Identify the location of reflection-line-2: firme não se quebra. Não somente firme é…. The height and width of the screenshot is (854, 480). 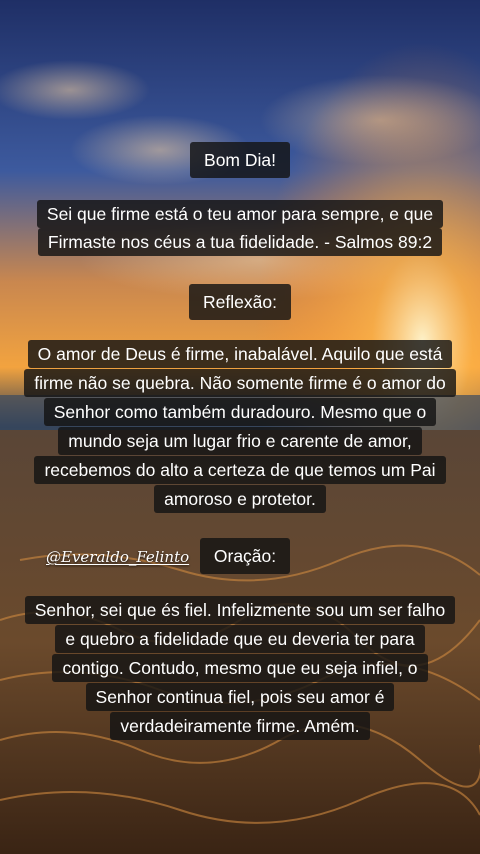
(240, 383).